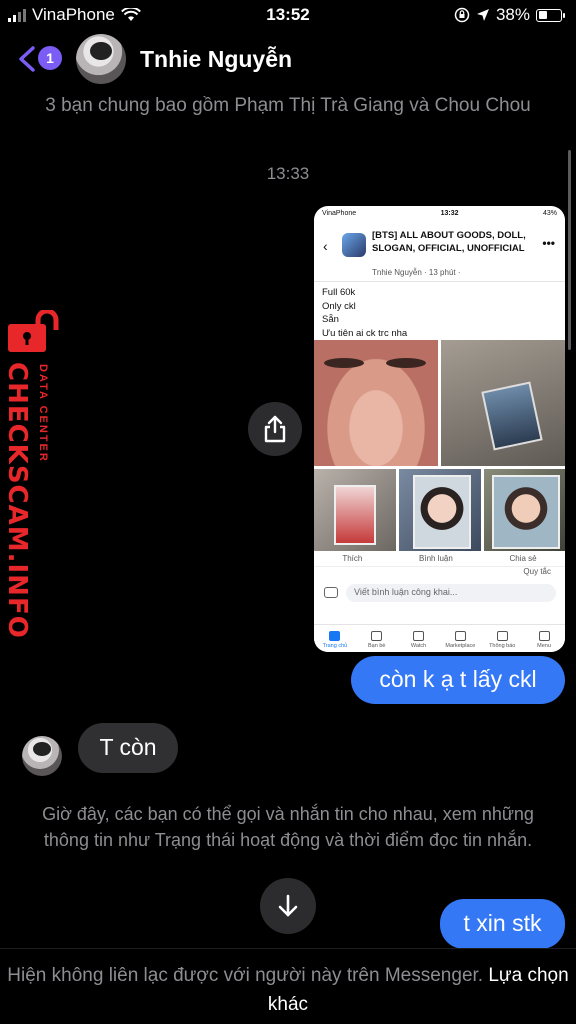 This screenshot has height=1024, width=576. I want to click on post-actions: Thích Bình luận Chia sẻ, so click(439, 559).